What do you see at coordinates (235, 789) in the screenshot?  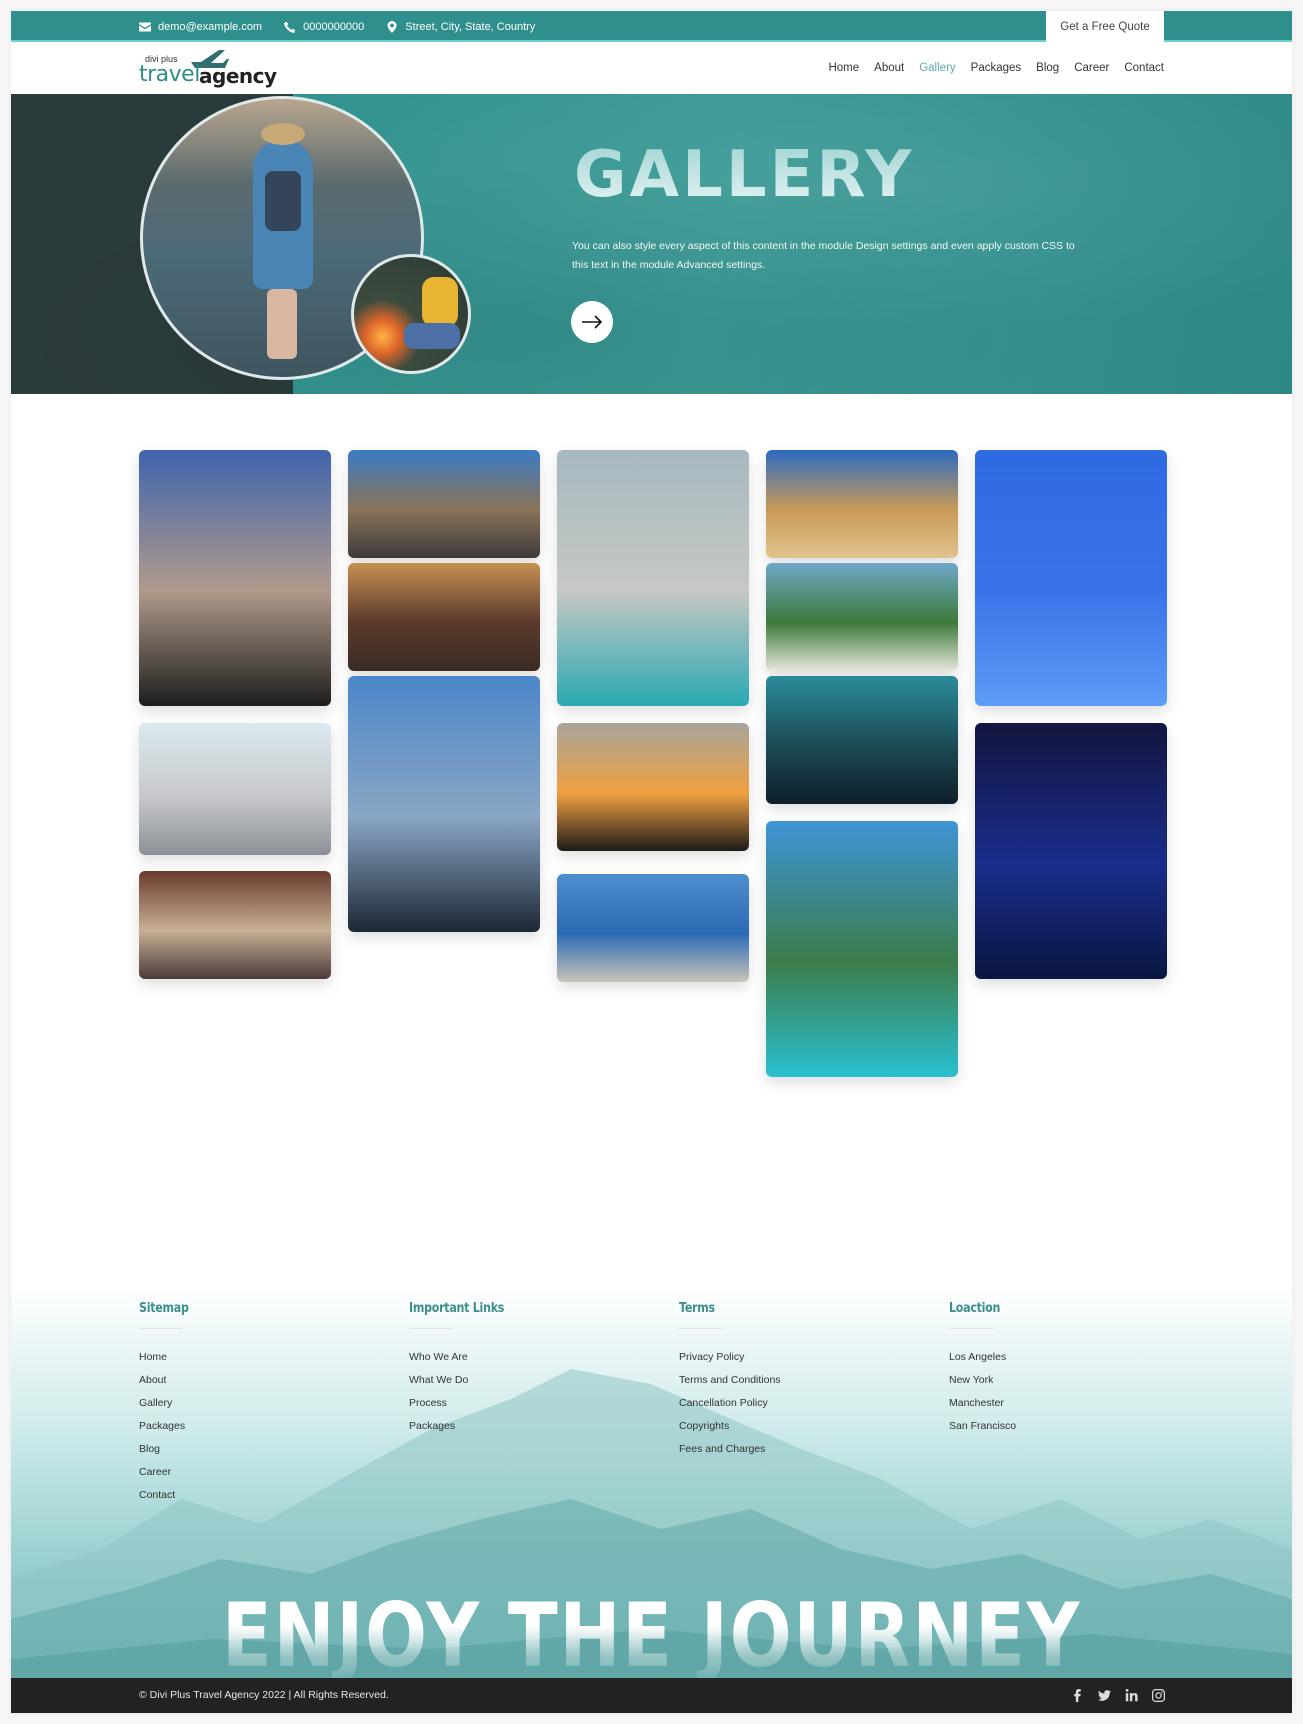 I see `gallery-image-santorini` at bounding box center [235, 789].